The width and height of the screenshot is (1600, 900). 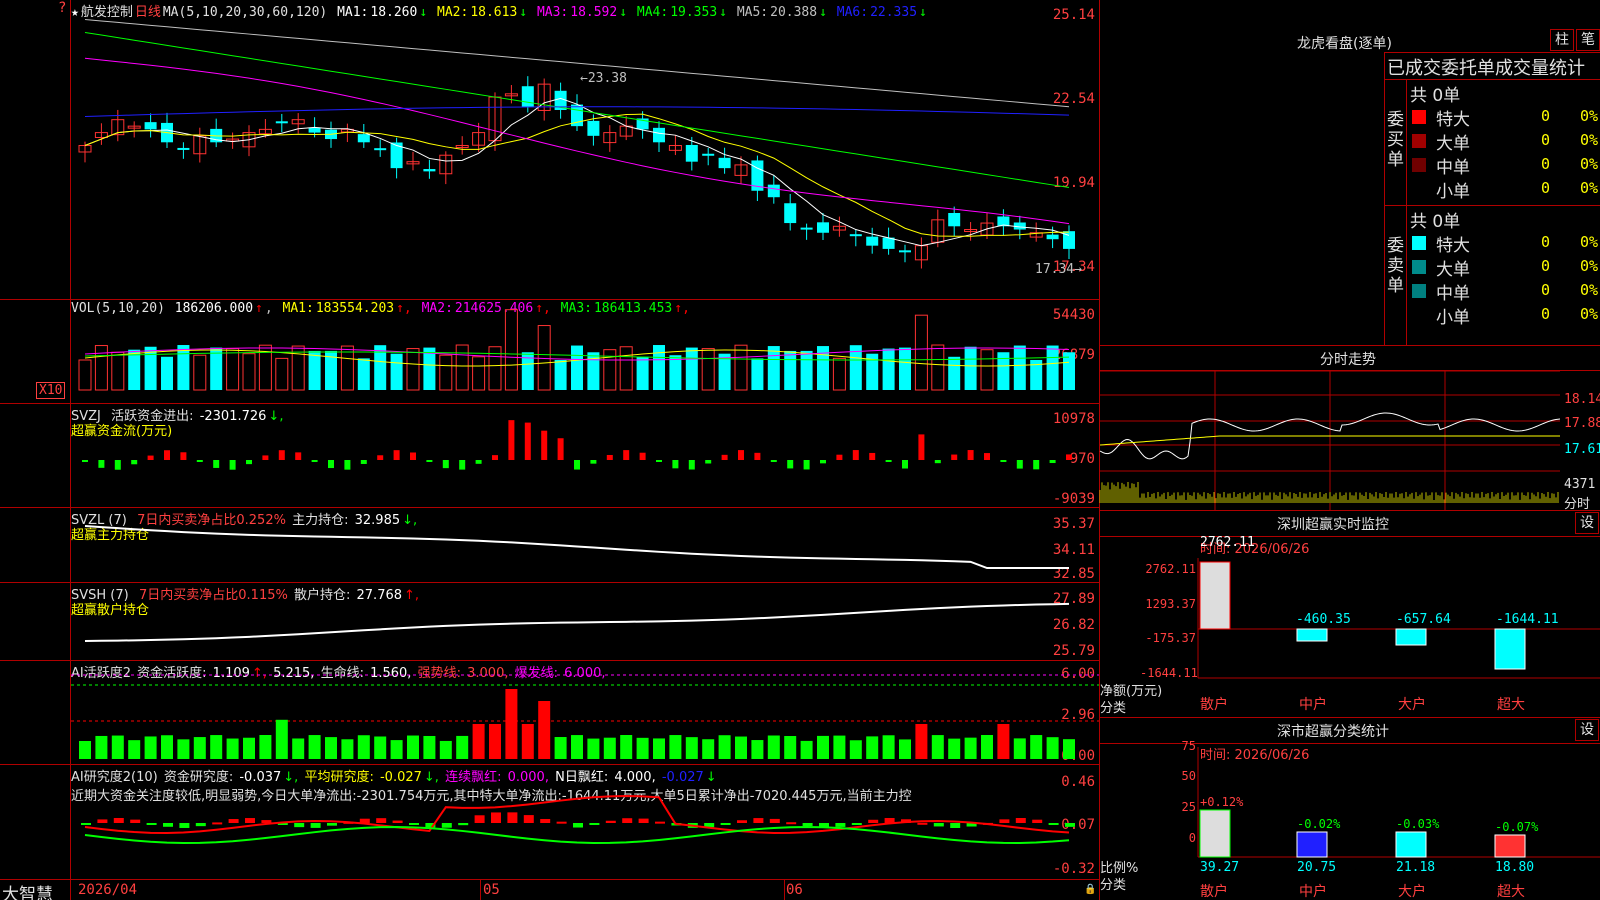 I want to click on row-label: 小单, so click(x=1453, y=318).